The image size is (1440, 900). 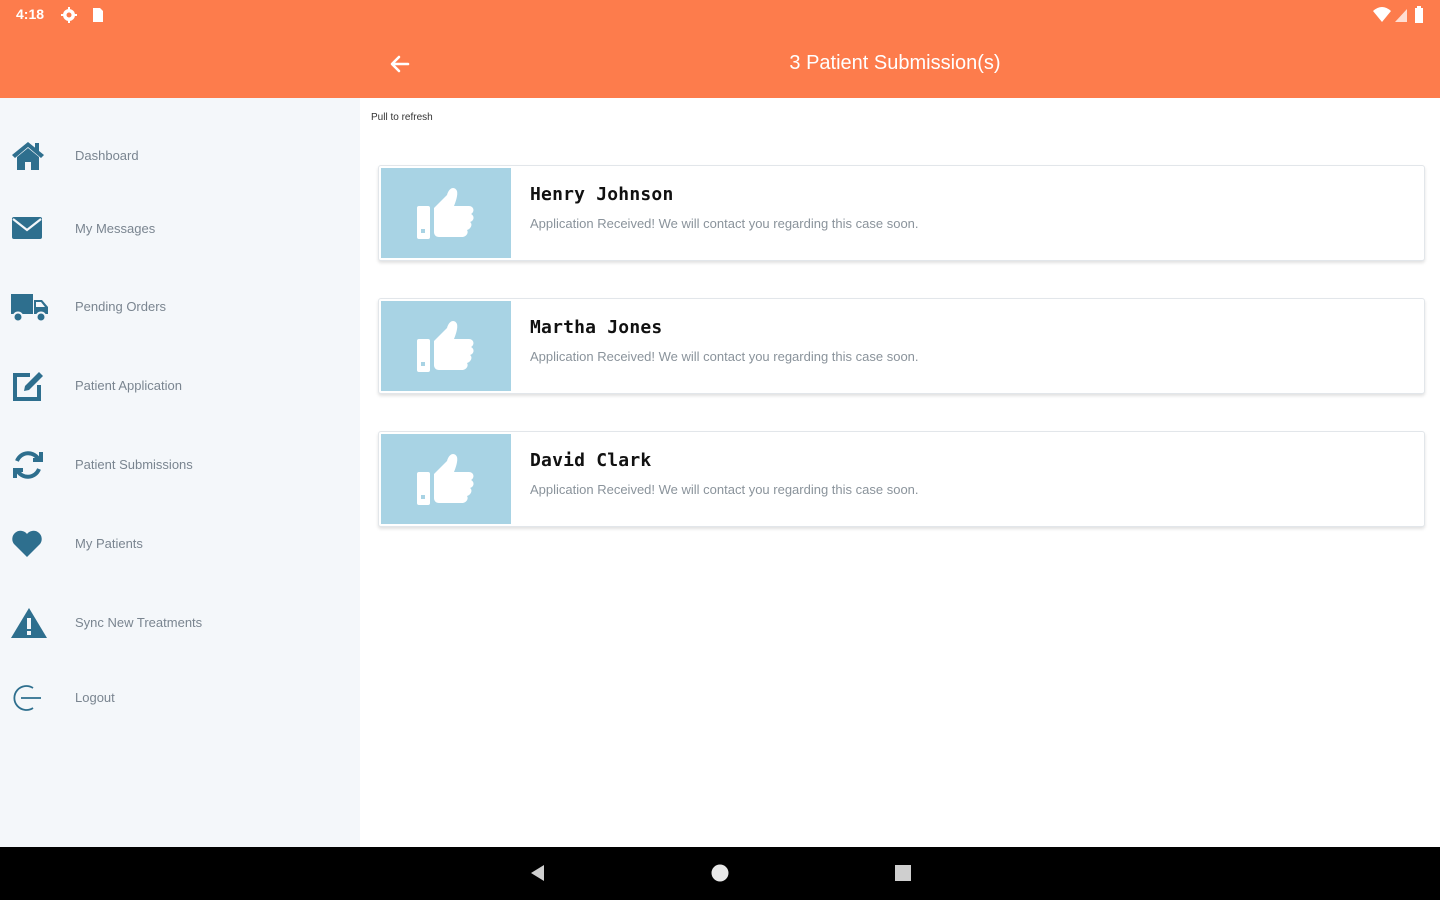 I want to click on home-circle-icon, so click(x=720, y=875).